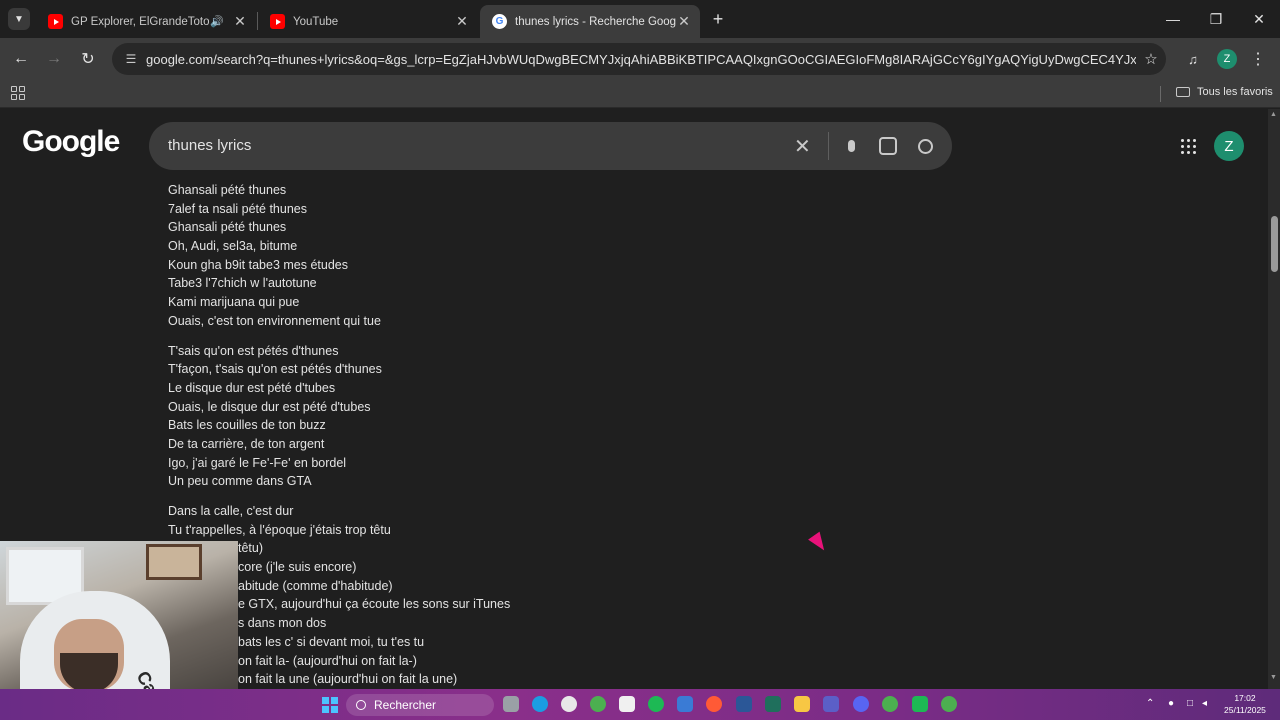 Image resolution: width=1280 pixels, height=720 pixels. What do you see at coordinates (242, 283) in the screenshot?
I see `lyric-line: Tabe3 l'7chich w l'autotune` at bounding box center [242, 283].